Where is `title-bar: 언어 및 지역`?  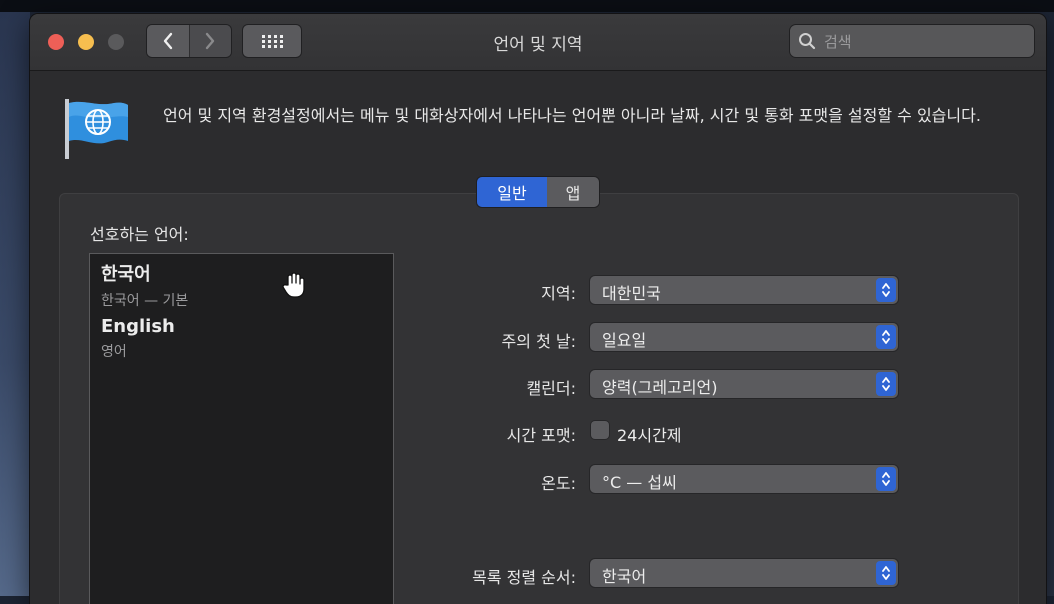 title-bar: 언어 및 지역 is located at coordinates (538, 42).